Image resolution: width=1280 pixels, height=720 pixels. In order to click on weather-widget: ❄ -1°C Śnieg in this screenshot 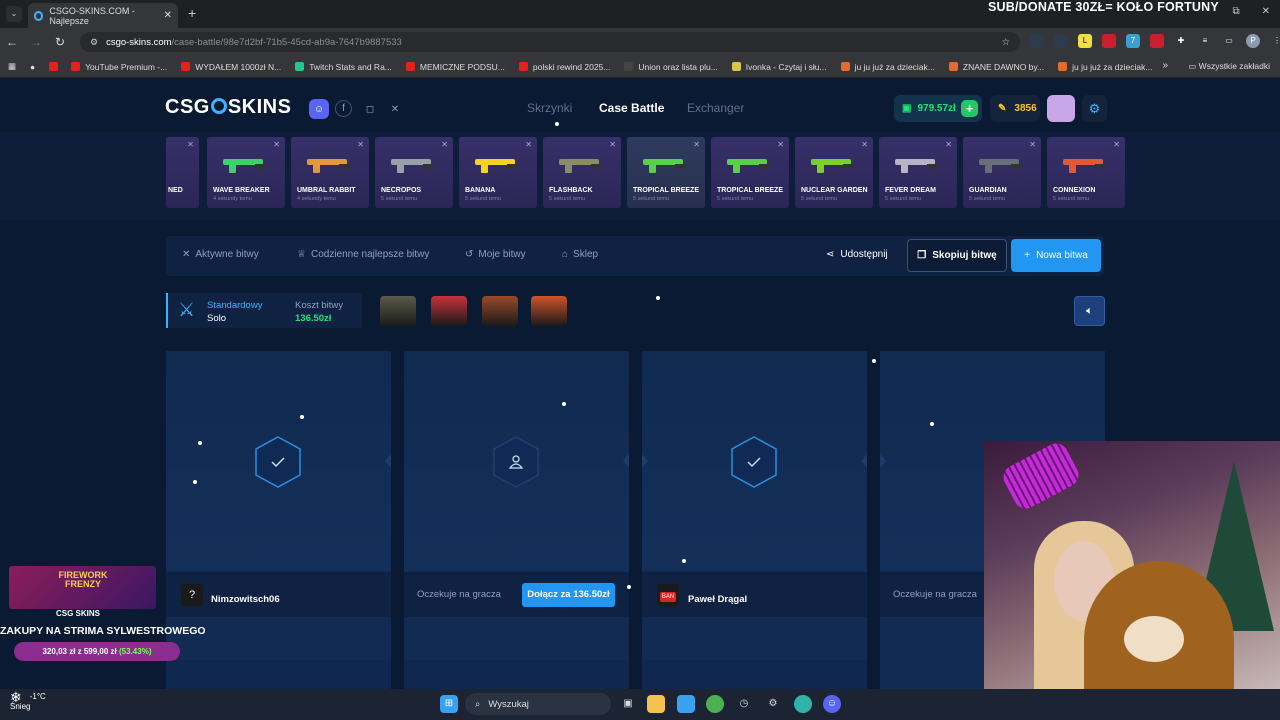, I will do `click(28, 701)`.